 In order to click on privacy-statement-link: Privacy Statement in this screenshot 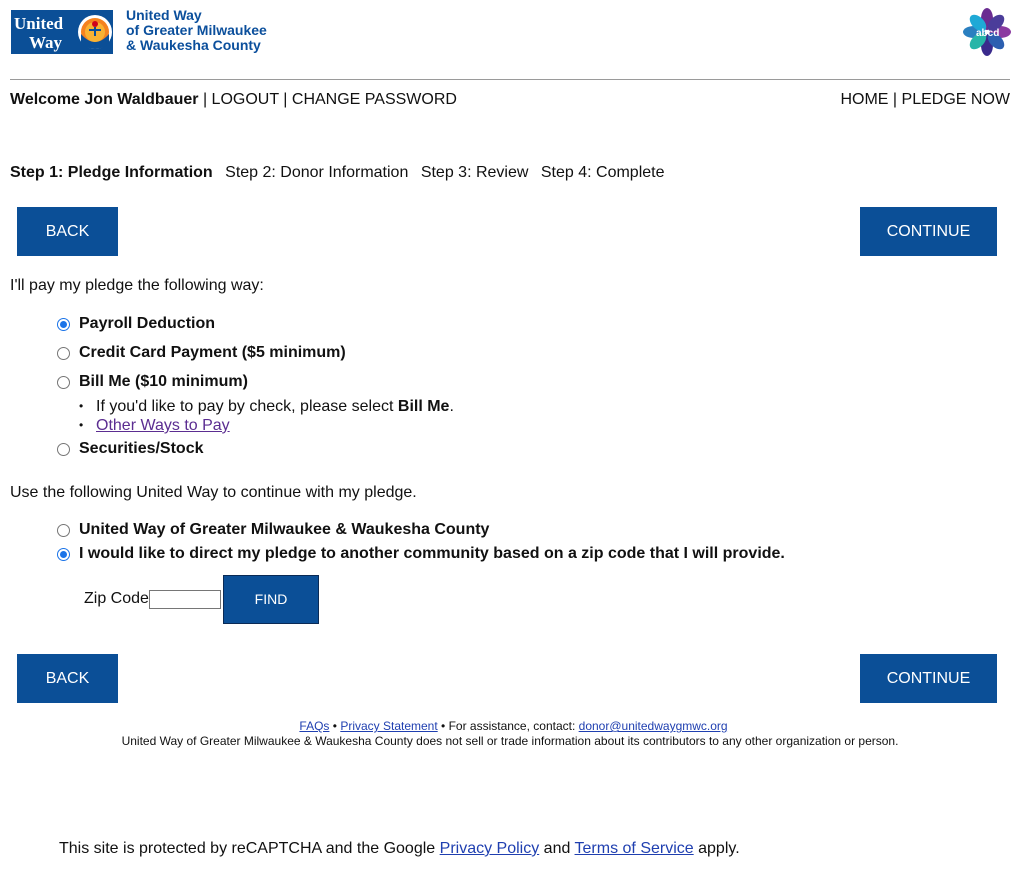, I will do `click(388, 726)`.